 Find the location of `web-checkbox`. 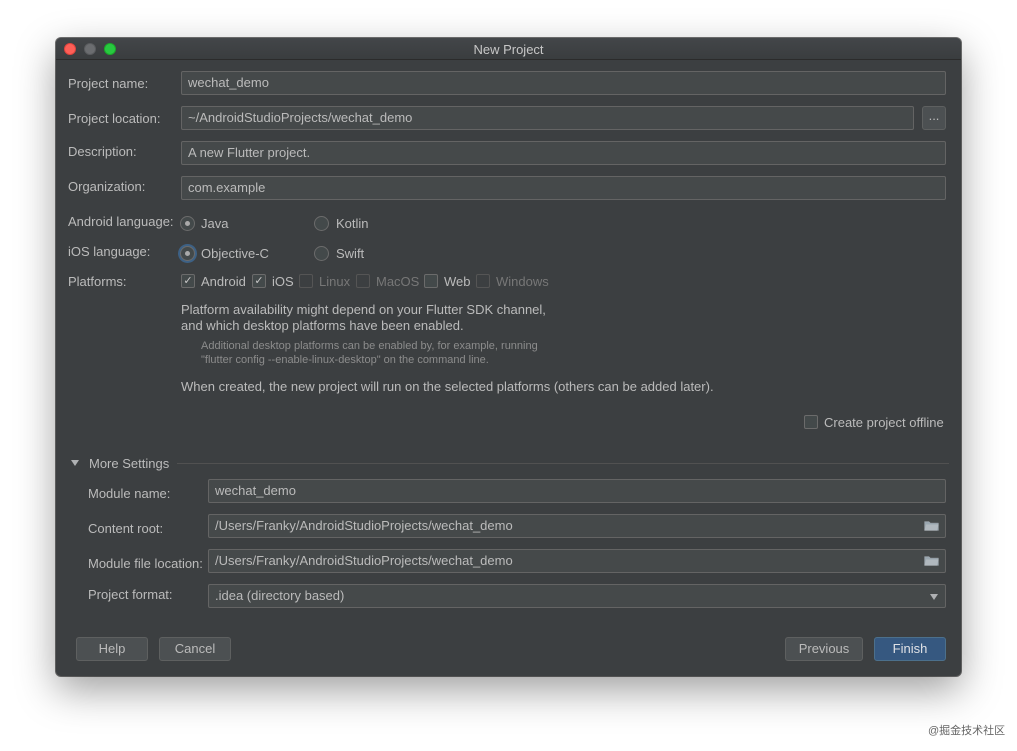

web-checkbox is located at coordinates (431, 281).